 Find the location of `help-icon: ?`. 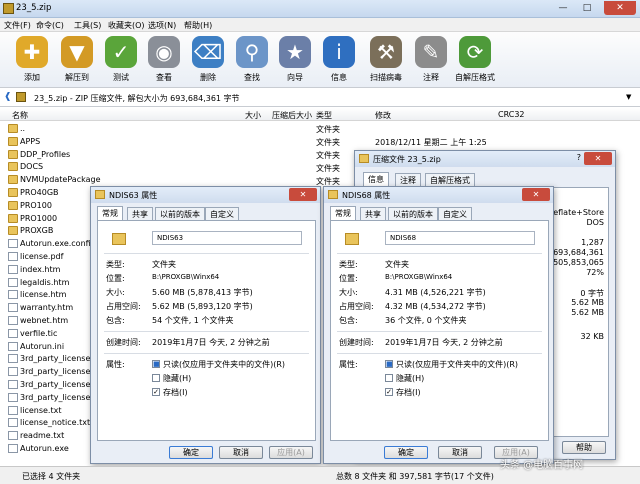

help-icon: ? is located at coordinates (579, 157).